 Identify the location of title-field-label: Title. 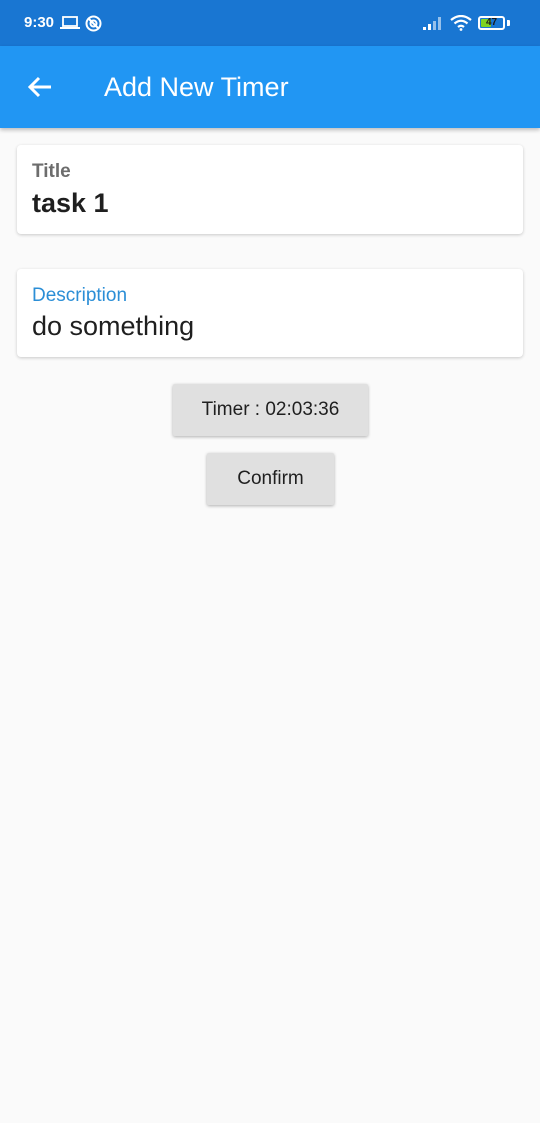
(51, 171).